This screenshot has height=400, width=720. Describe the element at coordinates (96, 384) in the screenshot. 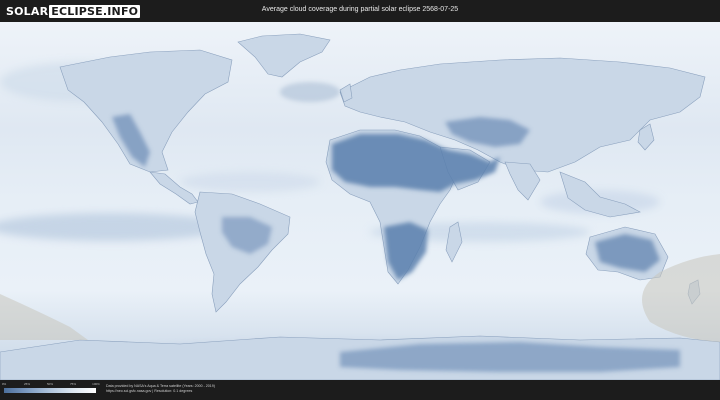

I see `legend-tick-100: 100%` at that location.